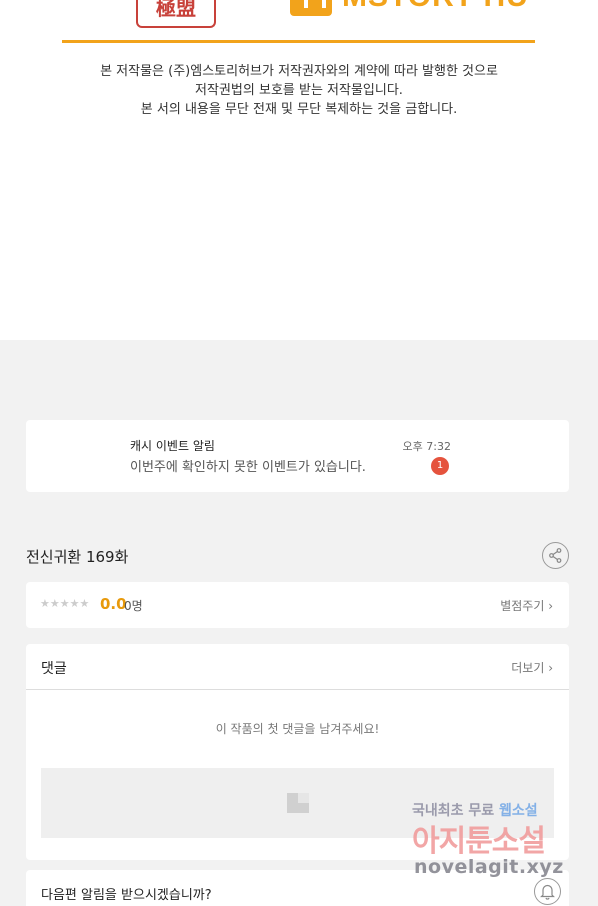  I want to click on comments-header: 댓글 더보기 ›, so click(297, 667).